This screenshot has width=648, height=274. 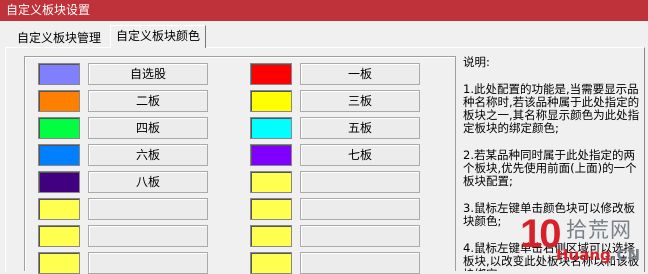 I want to click on tab-block-color: 自定义板块颜色, so click(x=158, y=36).